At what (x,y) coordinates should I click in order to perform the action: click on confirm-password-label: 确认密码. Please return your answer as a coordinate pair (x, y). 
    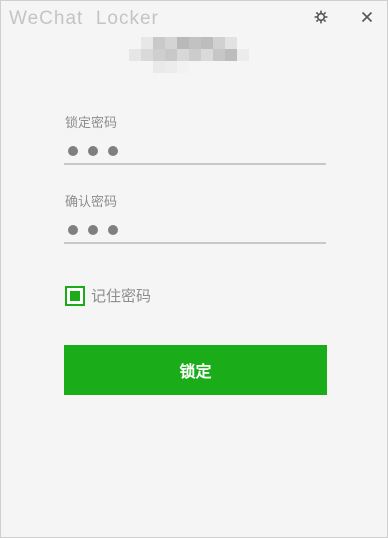
    Looking at the image, I should click on (91, 202).